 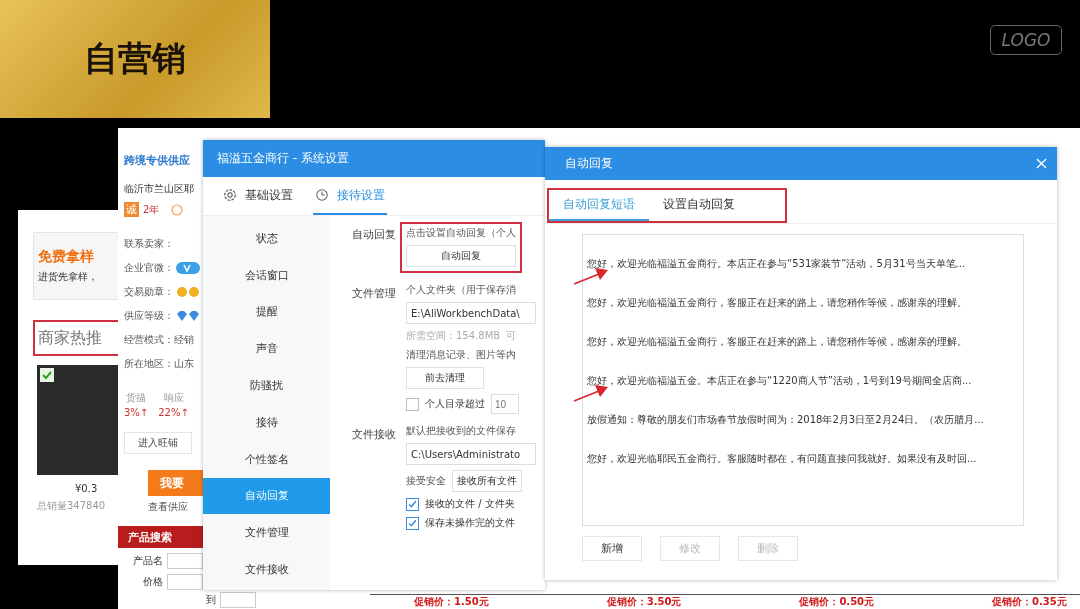 What do you see at coordinates (68, 277) in the screenshot?
I see `banner-text: 进货先拿样，` at bounding box center [68, 277].